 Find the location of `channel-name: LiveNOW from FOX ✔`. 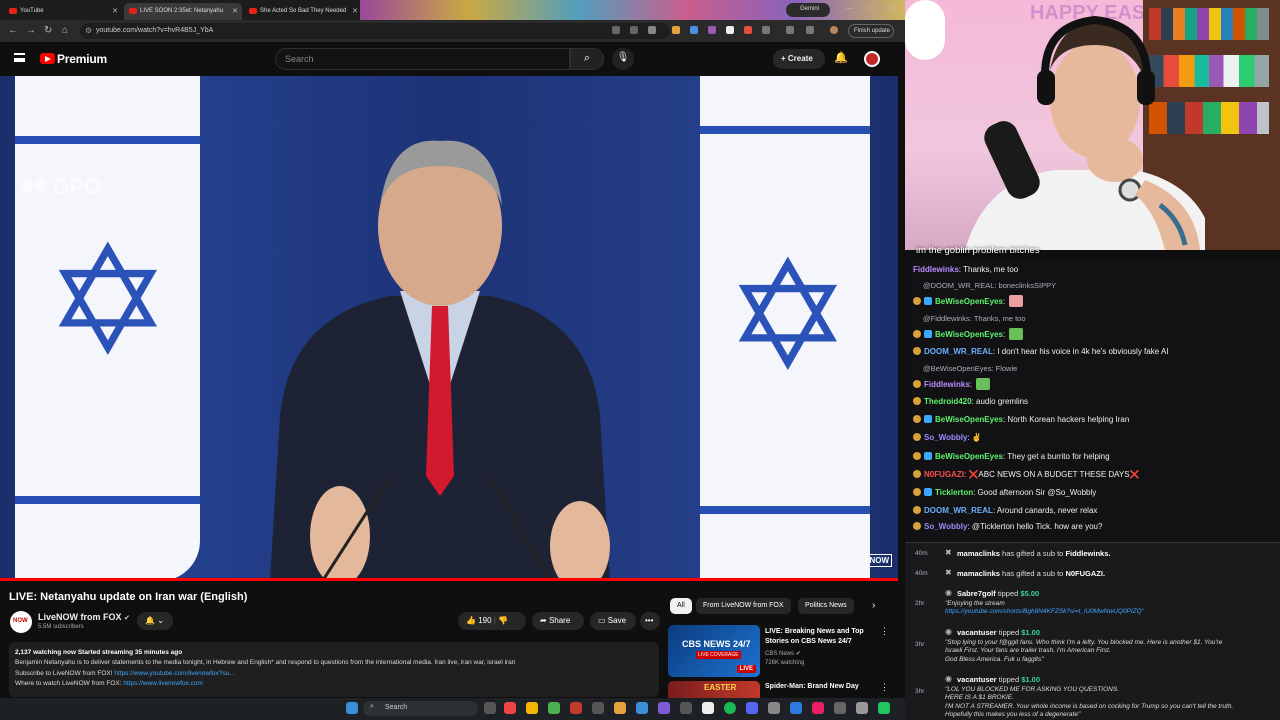

channel-name: LiveNOW from FOX ✔ is located at coordinates (84, 617).